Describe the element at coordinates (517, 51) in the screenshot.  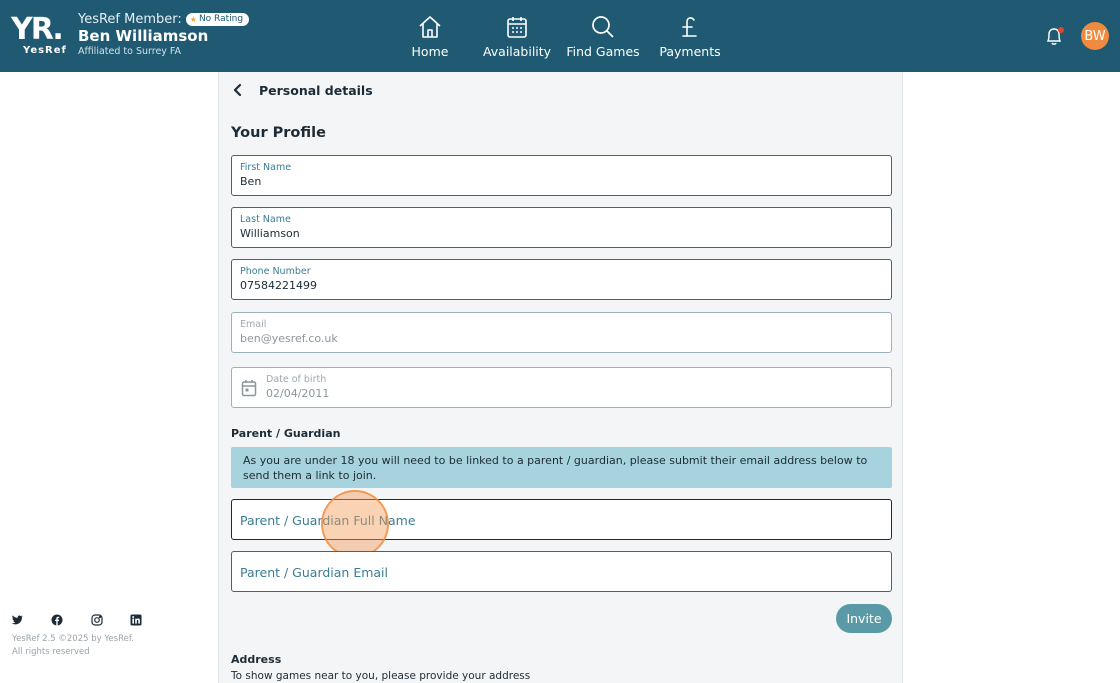
I see `nav-availability-label: Availability` at that location.